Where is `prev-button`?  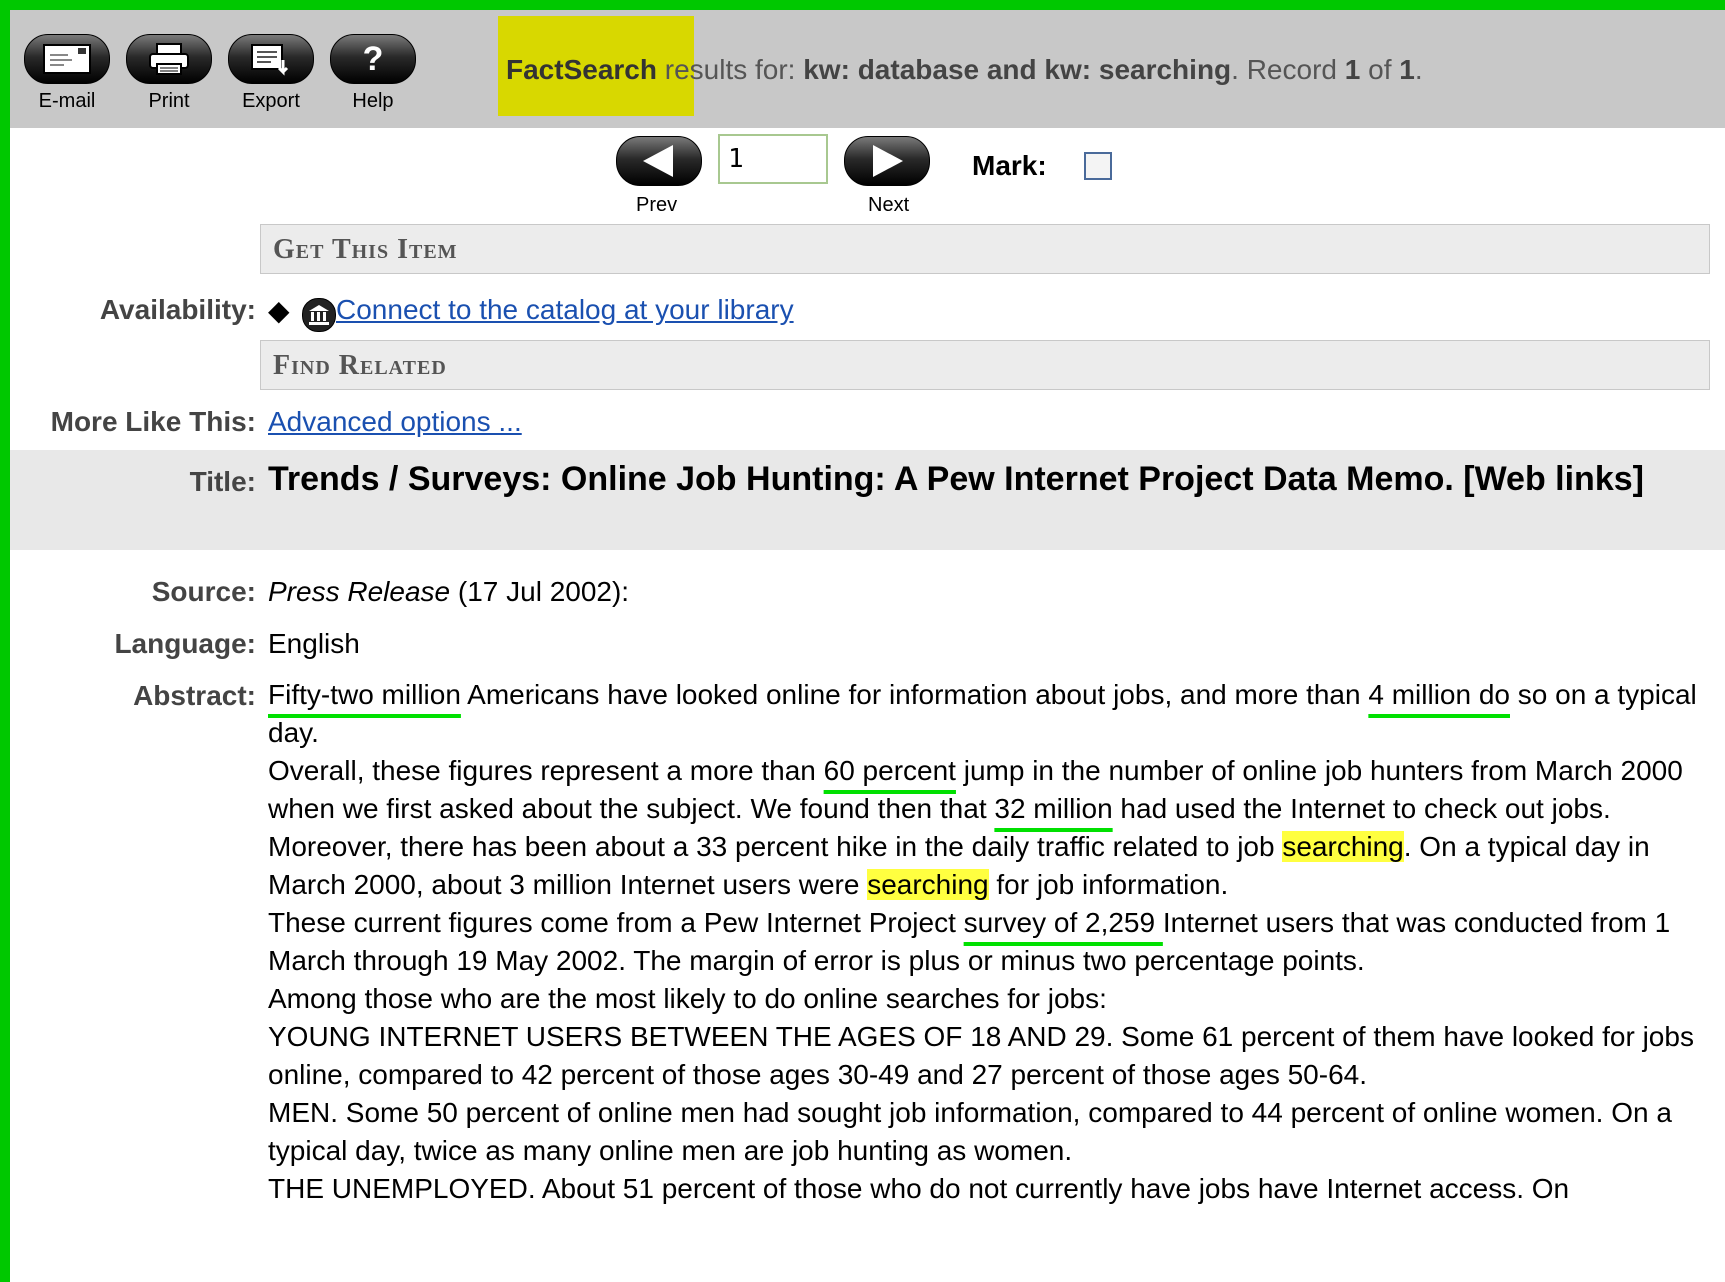
prev-button is located at coordinates (659, 161).